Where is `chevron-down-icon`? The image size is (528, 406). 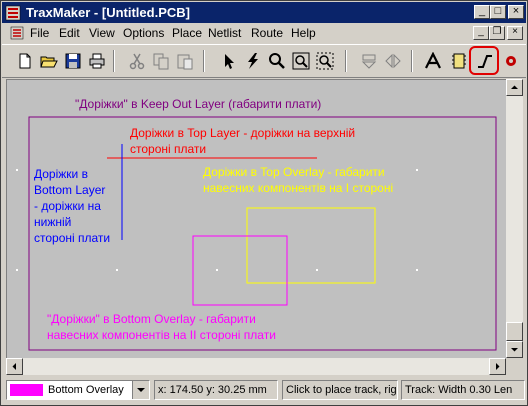
chevron-down-icon is located at coordinates (140, 390).